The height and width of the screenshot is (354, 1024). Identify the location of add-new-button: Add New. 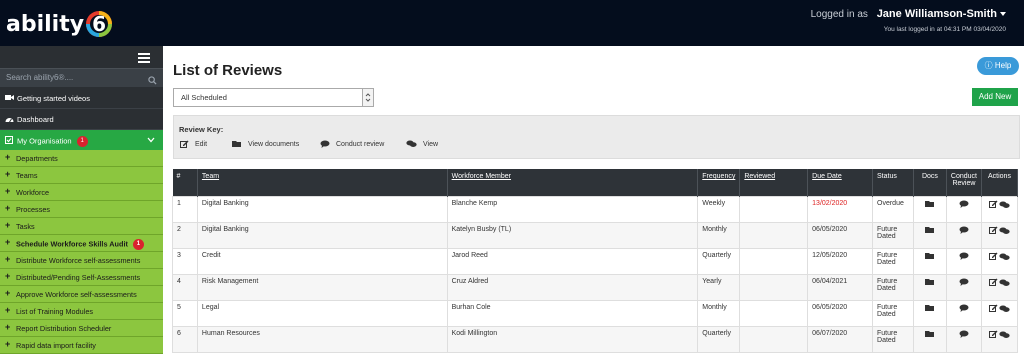
(995, 97).